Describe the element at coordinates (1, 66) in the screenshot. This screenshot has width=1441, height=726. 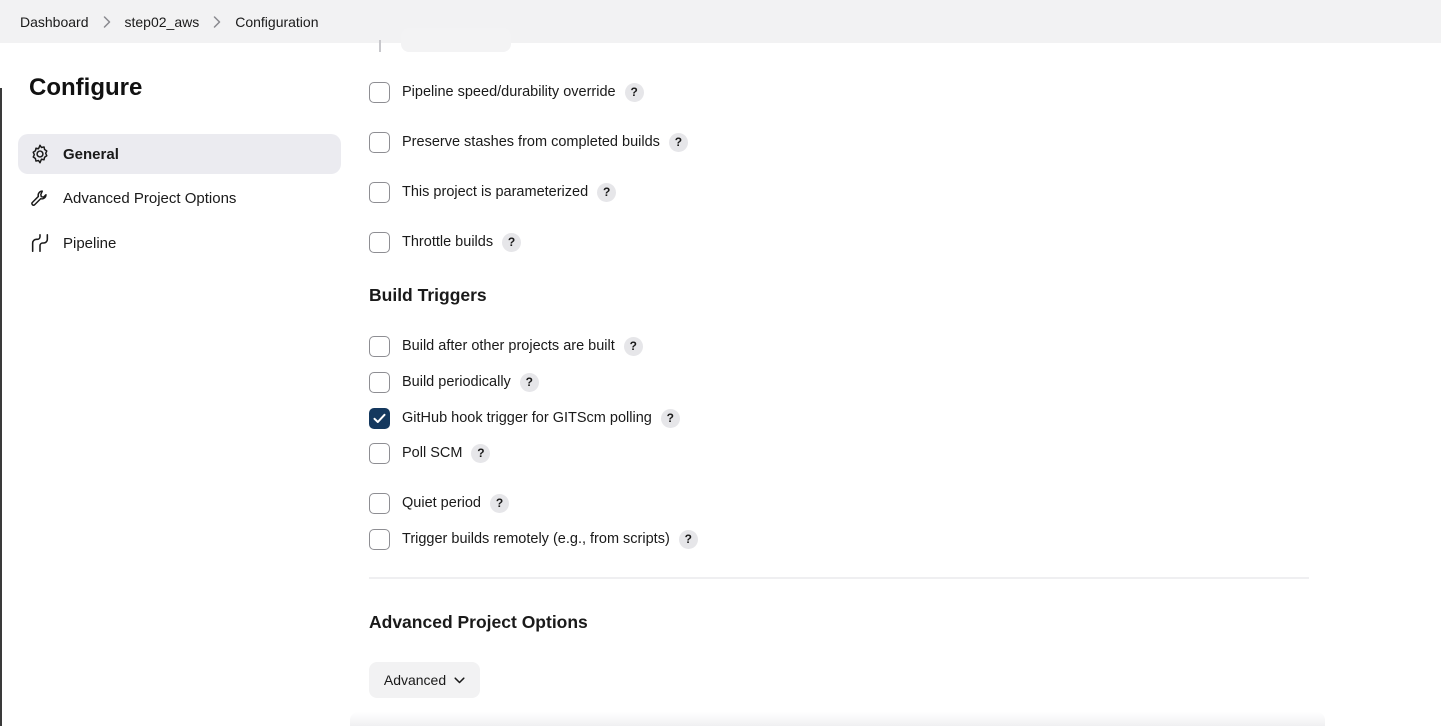
I see `window-edge-gap` at that location.